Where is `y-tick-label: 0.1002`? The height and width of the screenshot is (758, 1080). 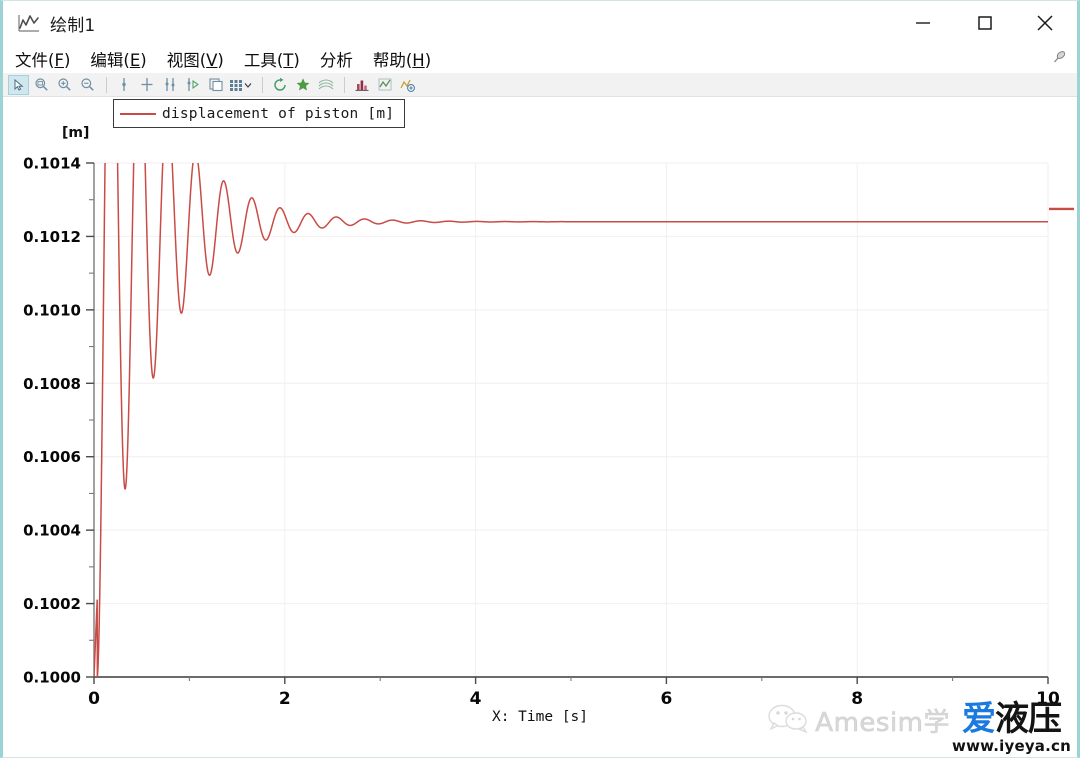
y-tick-label: 0.1002 is located at coordinates (52, 604).